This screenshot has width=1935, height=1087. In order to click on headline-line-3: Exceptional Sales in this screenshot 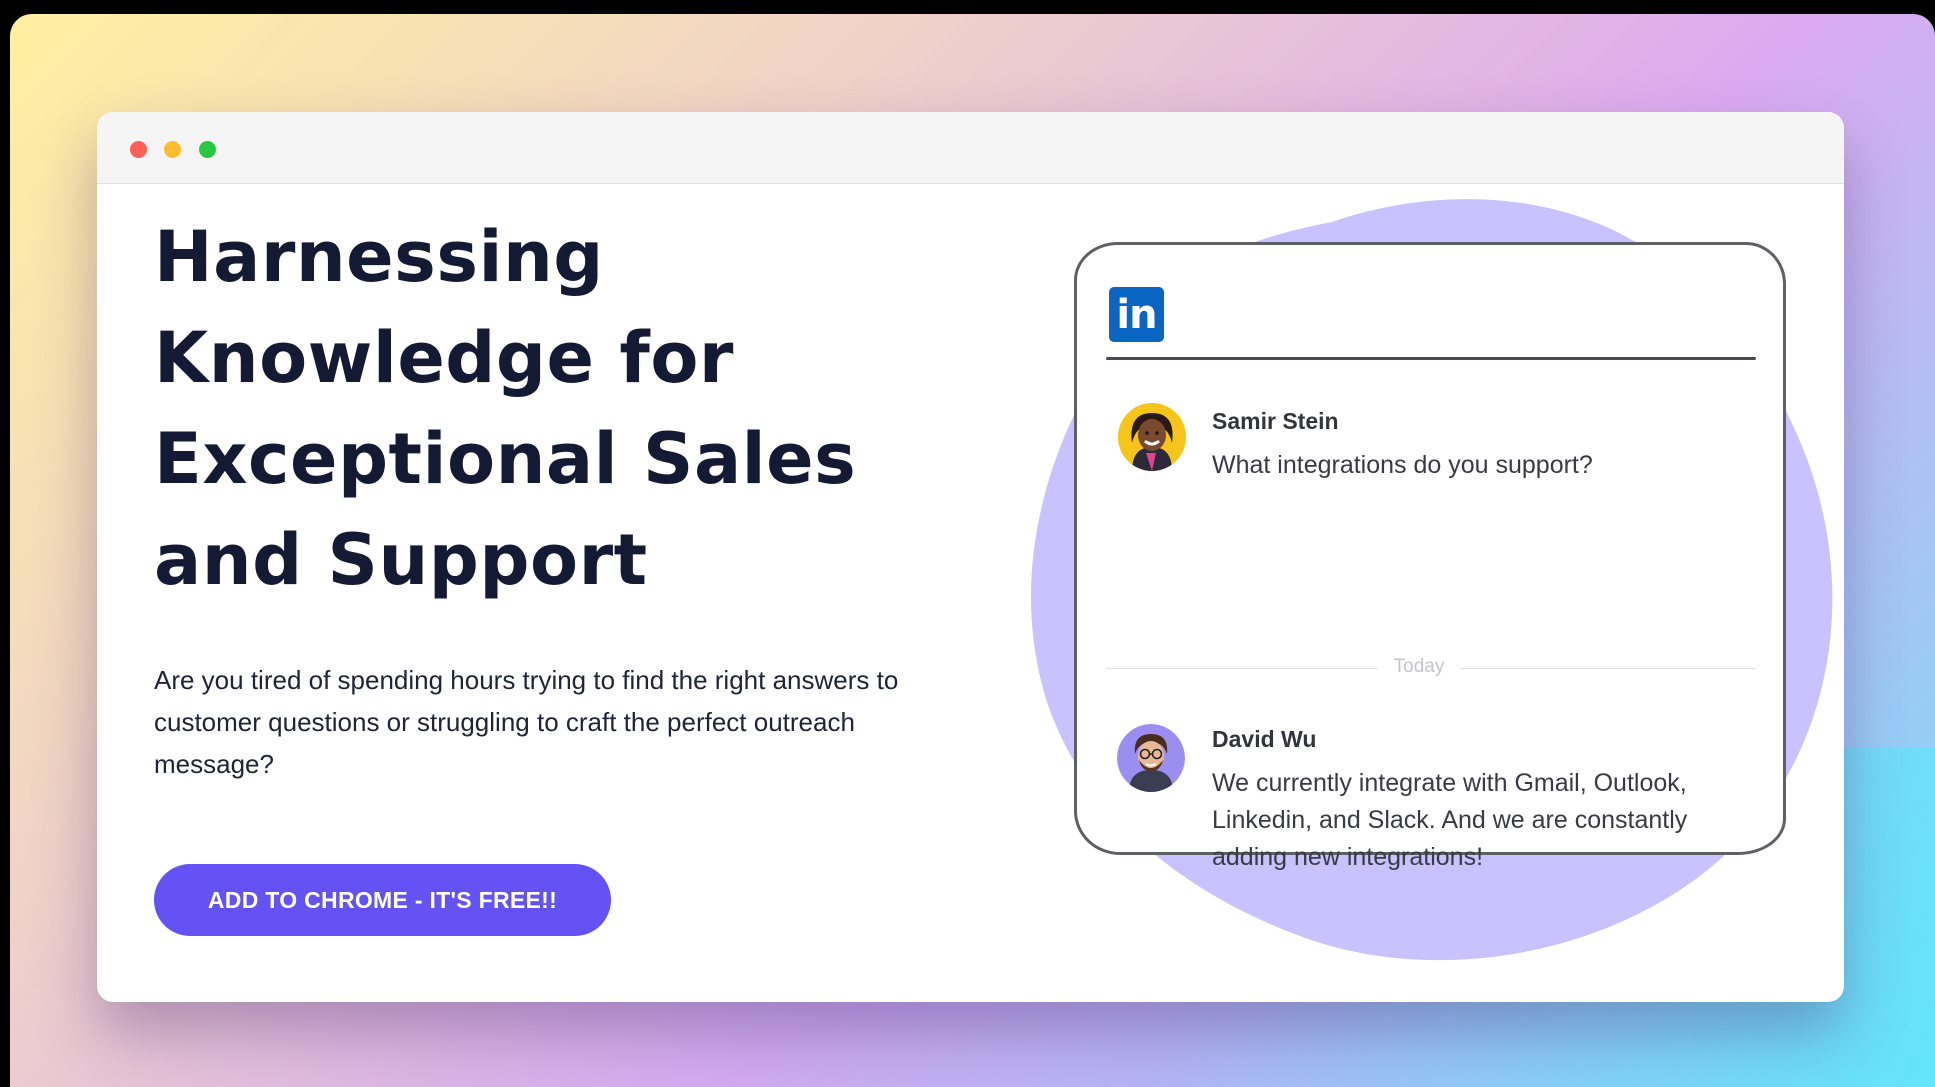, I will do `click(505, 459)`.